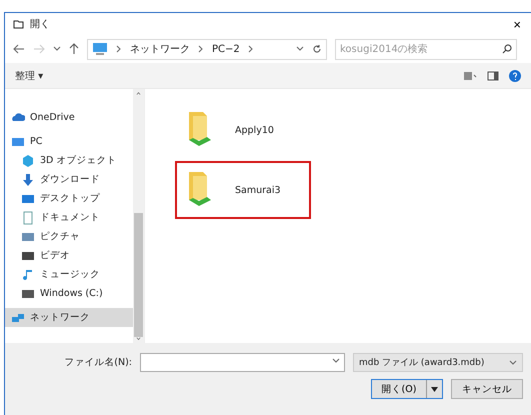  Describe the element at coordinates (69, 236) in the screenshot. I see `sidebar-item: ピクチャ` at that location.